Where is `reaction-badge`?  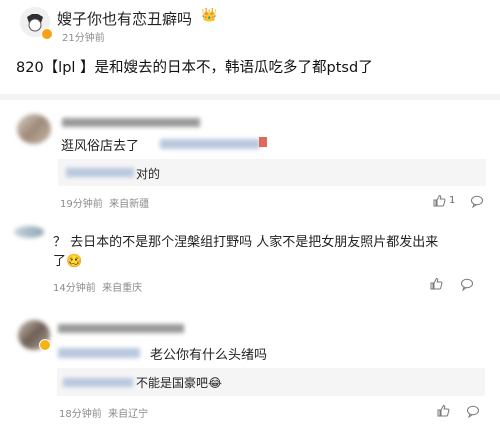 reaction-badge is located at coordinates (263, 142).